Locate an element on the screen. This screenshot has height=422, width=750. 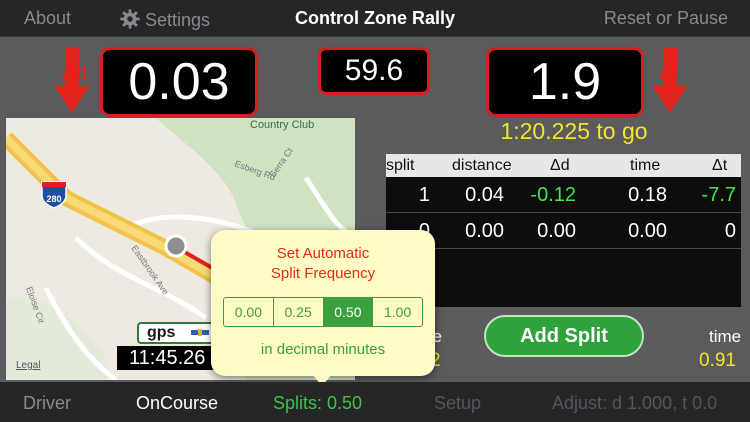
header-distance: distance is located at coordinates (482, 165).